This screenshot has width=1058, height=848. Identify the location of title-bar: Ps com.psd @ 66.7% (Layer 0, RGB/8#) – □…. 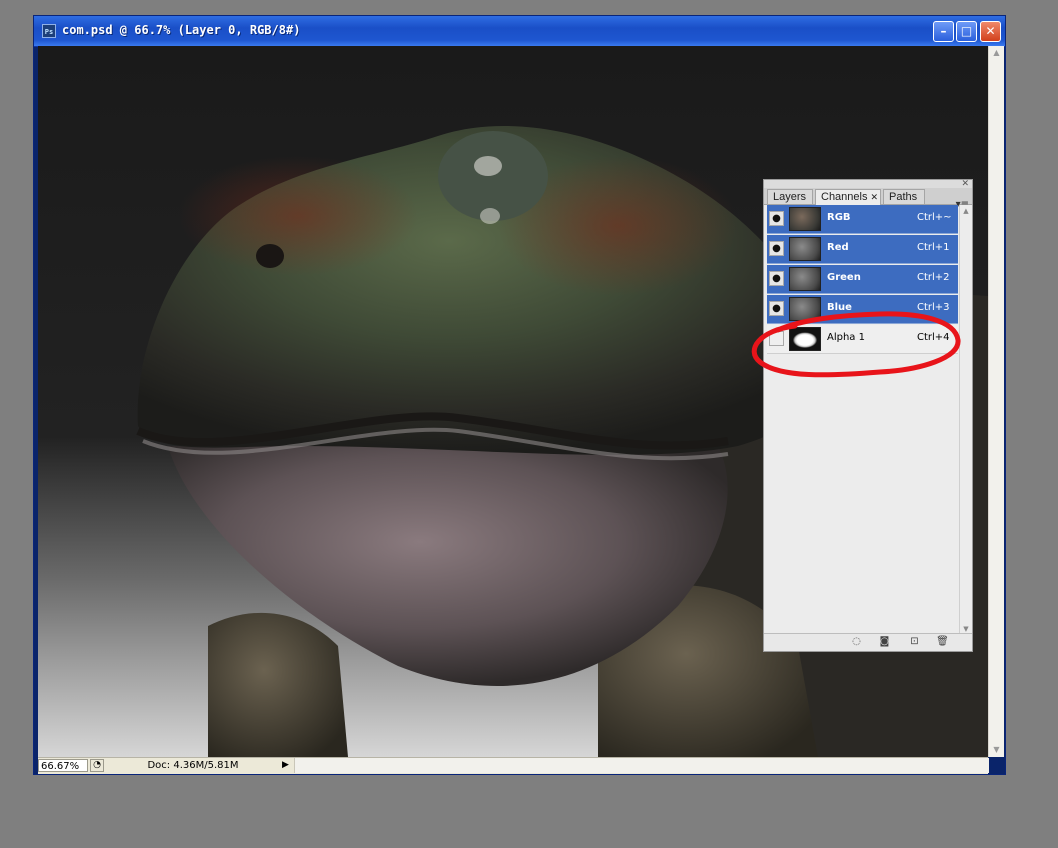
(519, 31).